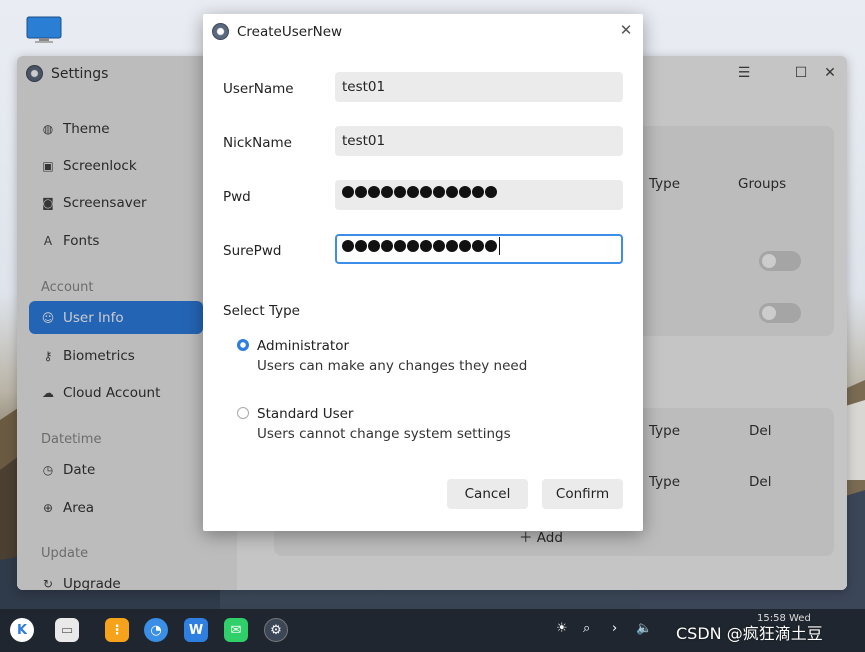 The image size is (865, 652). Describe the element at coordinates (237, 197) in the screenshot. I see `pwd-label: Pwd` at that location.